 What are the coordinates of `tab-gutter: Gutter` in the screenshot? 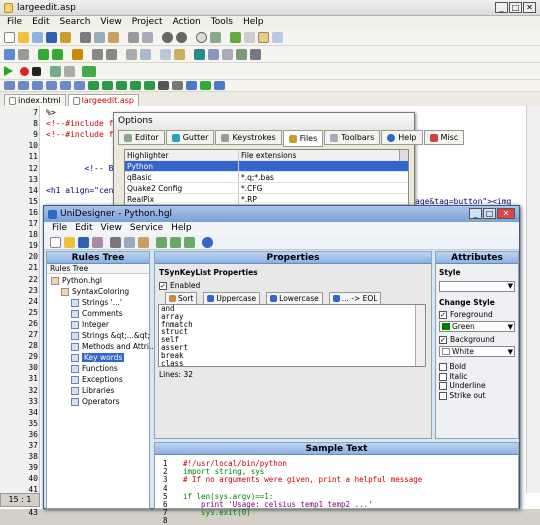 It's located at (190, 137).